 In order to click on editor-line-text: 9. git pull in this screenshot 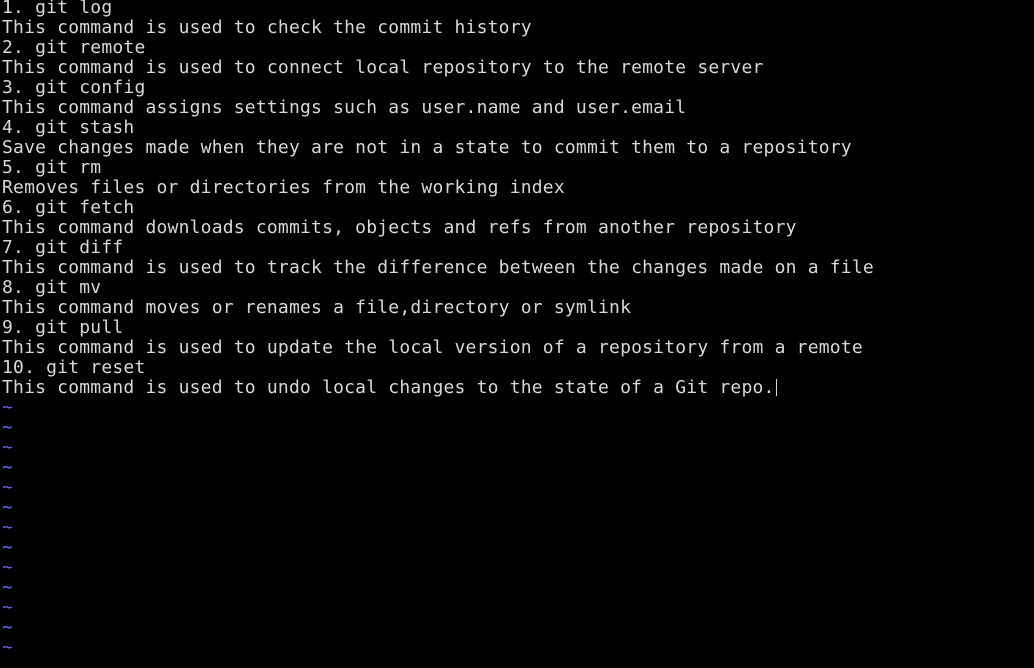, I will do `click(63, 327)`.